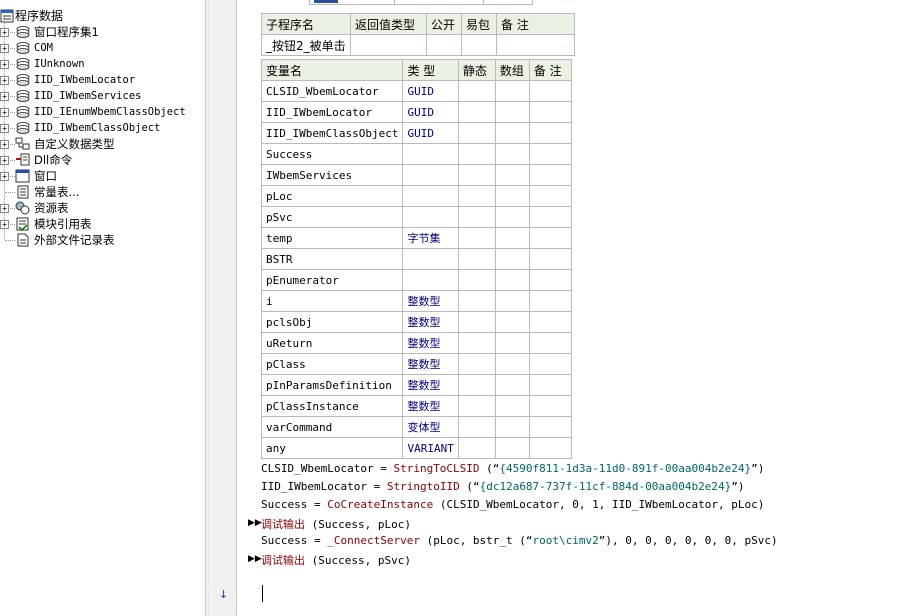 Image resolution: width=902 pixels, height=616 pixels. What do you see at coordinates (207, 308) in the screenshot?
I see `panel-splitter` at bounding box center [207, 308].